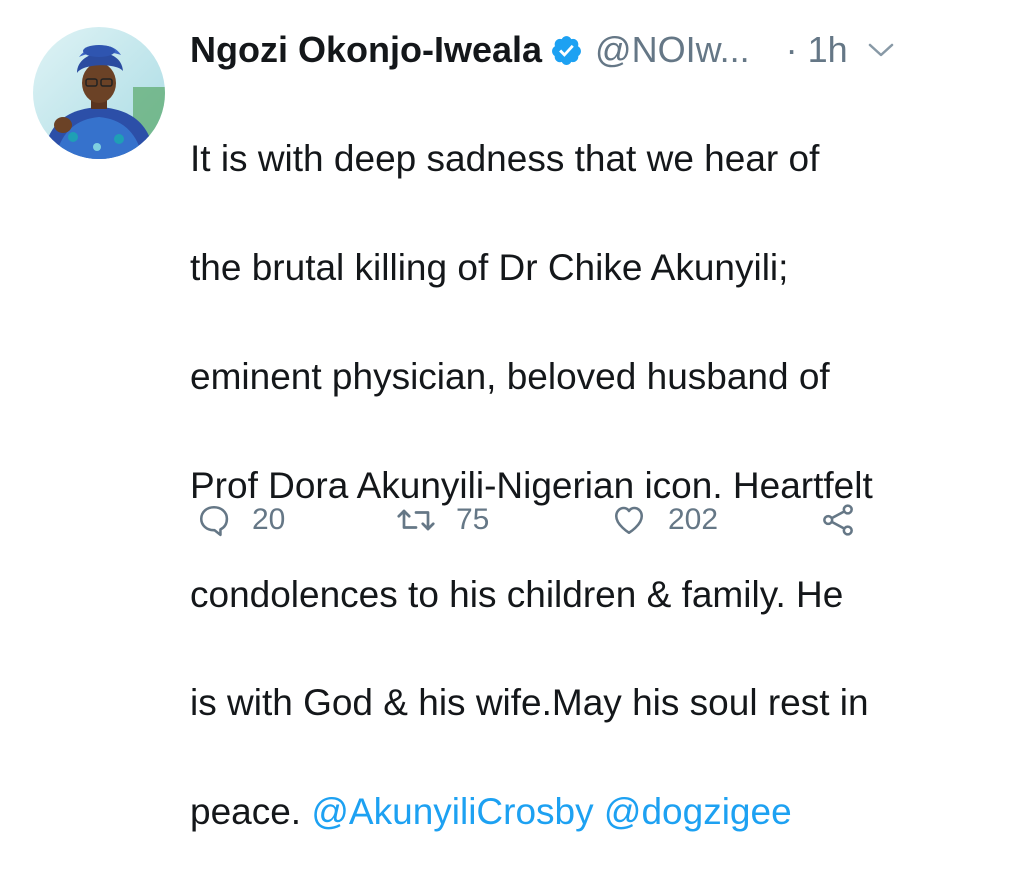 The image size is (1024, 894). What do you see at coordinates (366, 50) in the screenshot?
I see `author-name: Ngozi Okonjo-Iweala` at bounding box center [366, 50].